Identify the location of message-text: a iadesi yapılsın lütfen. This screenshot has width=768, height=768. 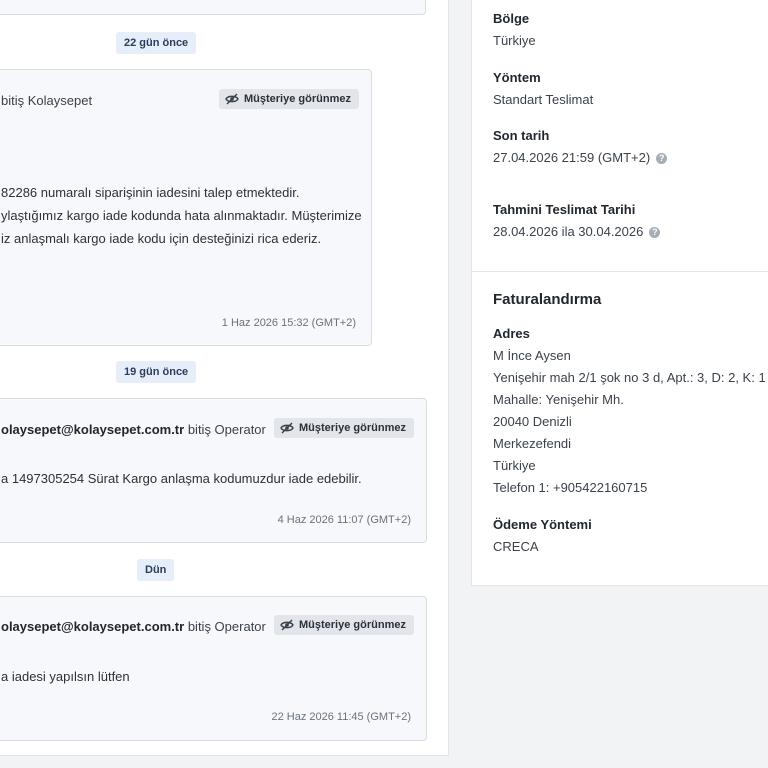
(65, 676).